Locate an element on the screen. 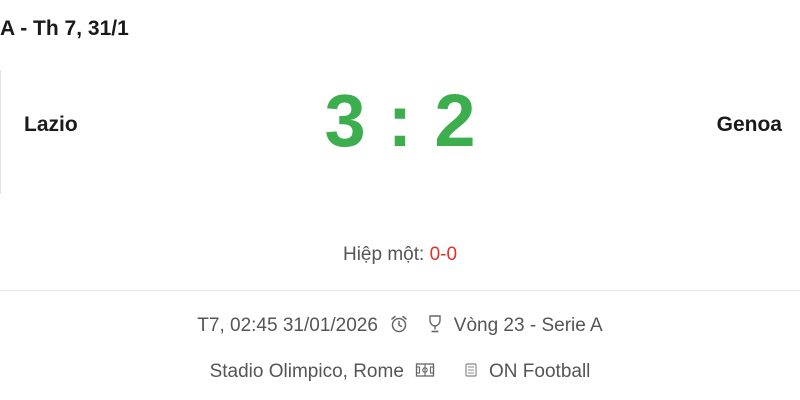  away-score: 2 is located at coordinates (455, 120).